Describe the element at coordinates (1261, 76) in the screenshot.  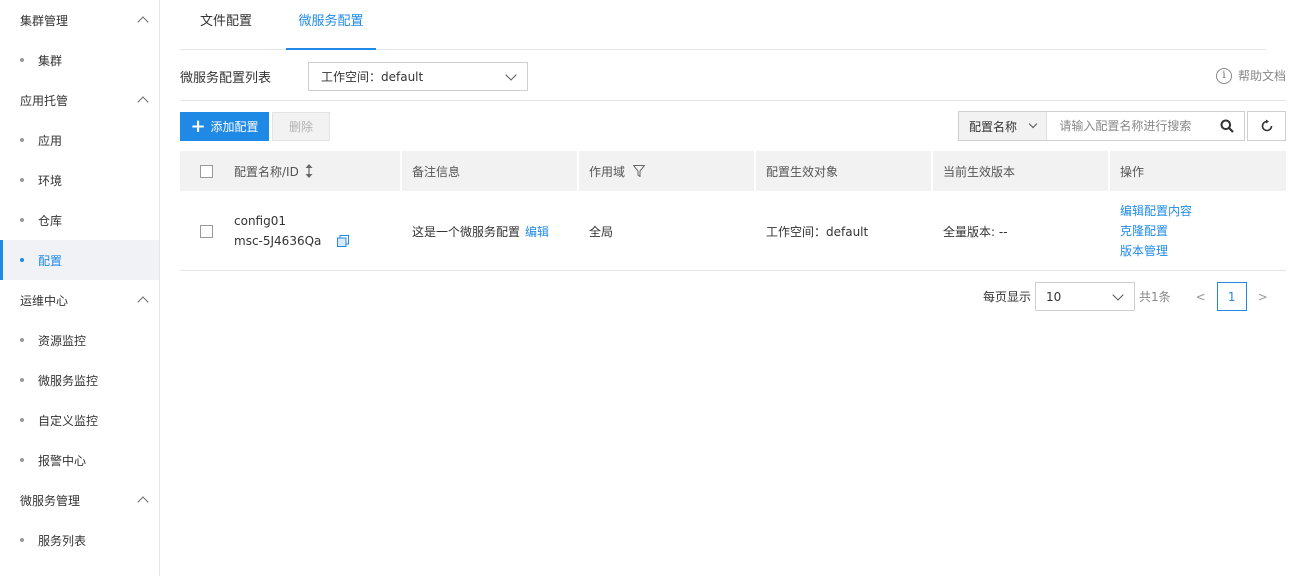
I see `help-docs-label: 帮助文档` at that location.